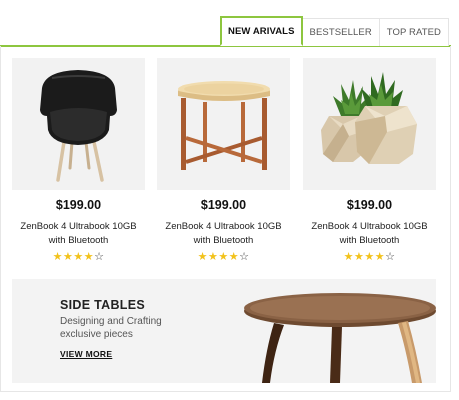  Describe the element at coordinates (103, 305) in the screenshot. I see `banner-title: SIDE TABLES` at that location.